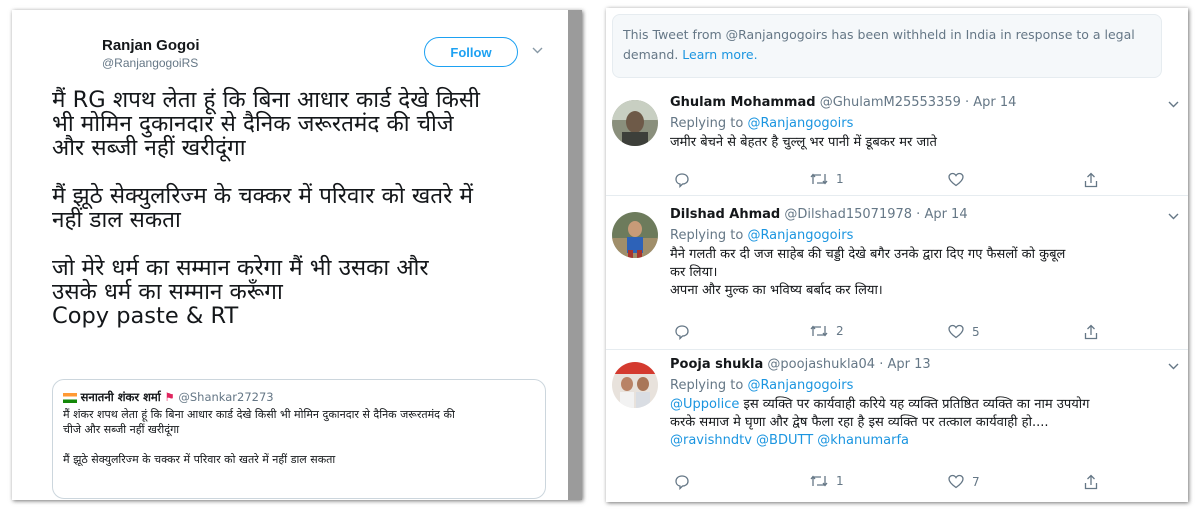 This screenshot has height=513, width=1200. What do you see at coordinates (821, 364) in the screenshot?
I see `reply-author-handle: @poojashukla04` at bounding box center [821, 364].